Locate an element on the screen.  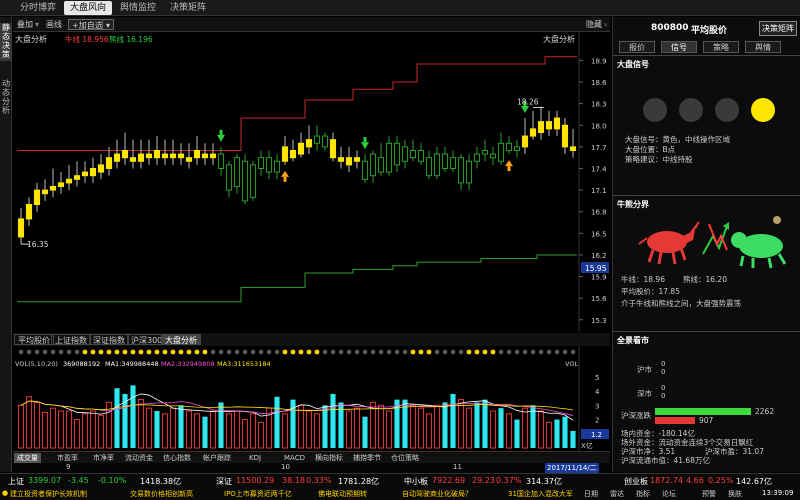
chevron-down-icon: ▾ is located at coordinates (37, 24).